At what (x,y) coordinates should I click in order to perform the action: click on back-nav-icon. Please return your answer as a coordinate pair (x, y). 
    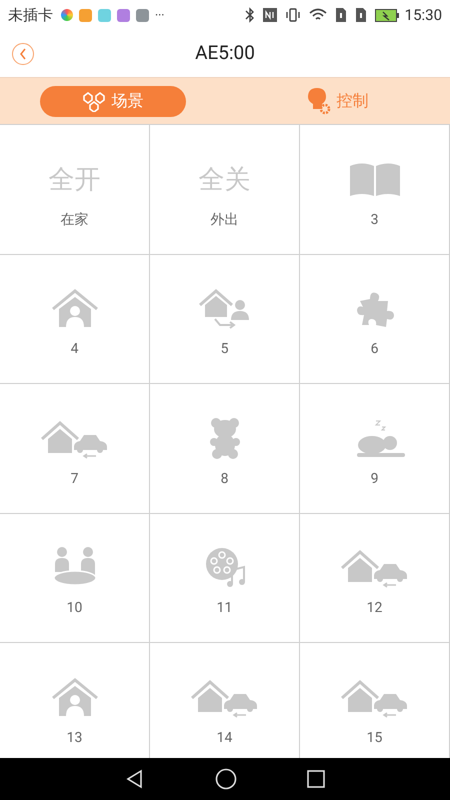
    Looking at the image, I should click on (135, 779).